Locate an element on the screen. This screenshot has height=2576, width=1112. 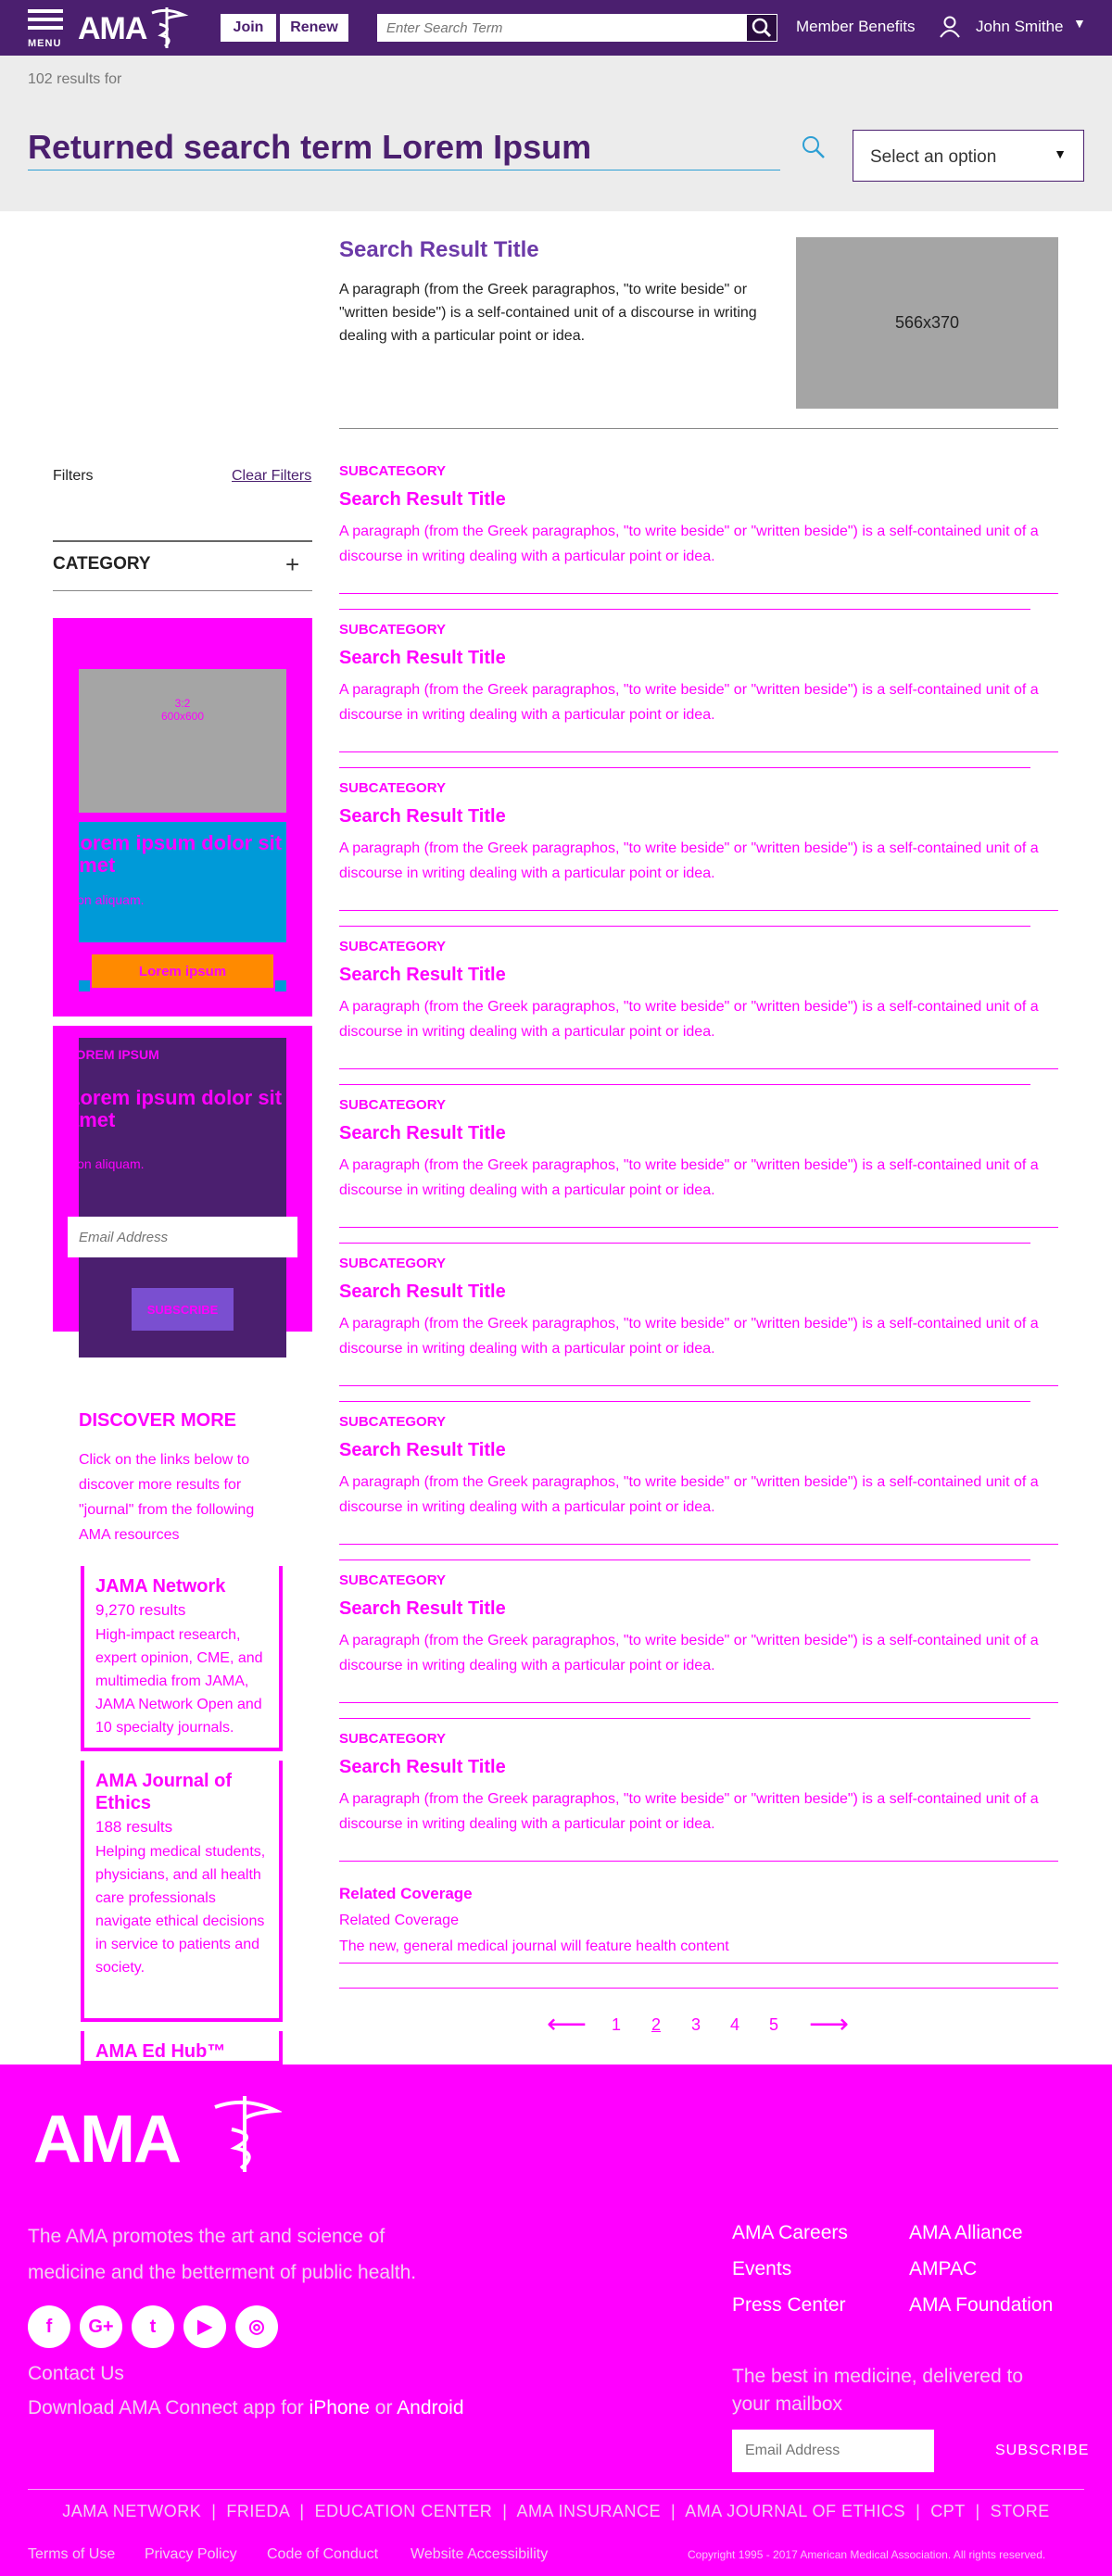
facebook-icon: f is located at coordinates (49, 2326).